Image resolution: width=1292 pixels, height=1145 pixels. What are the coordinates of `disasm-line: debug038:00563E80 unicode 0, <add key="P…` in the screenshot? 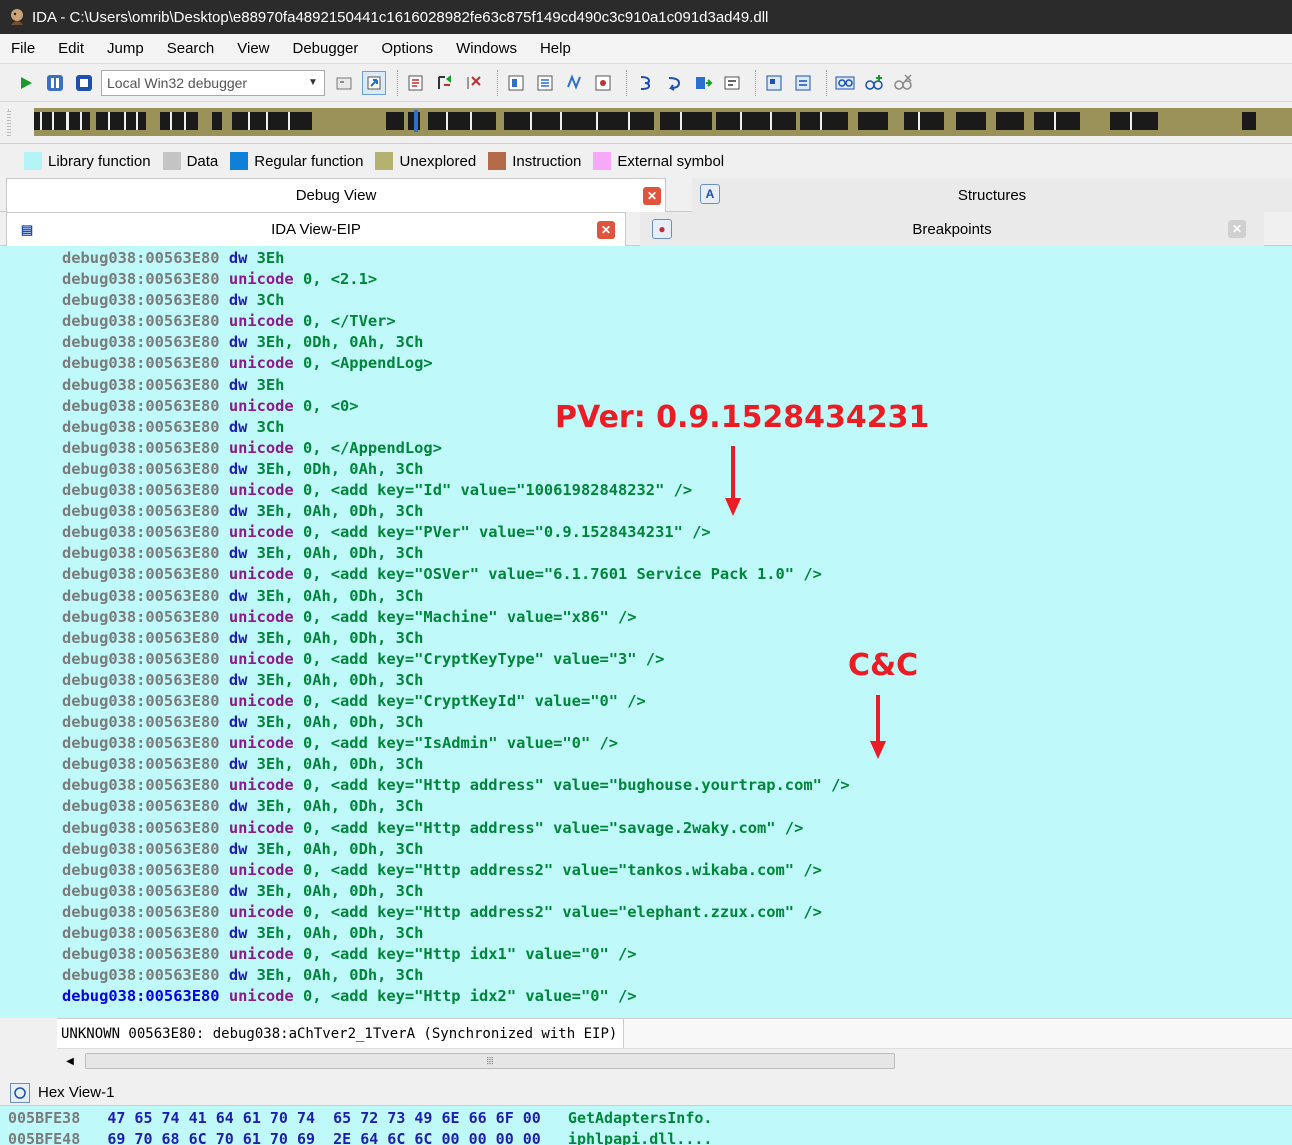 It's located at (456, 532).